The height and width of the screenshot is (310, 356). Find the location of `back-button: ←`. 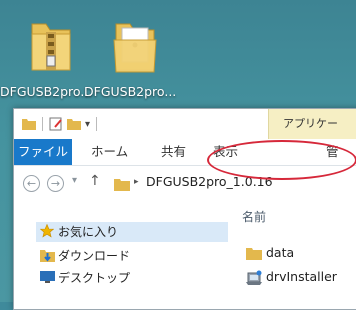

back-button: ← is located at coordinates (31, 183).